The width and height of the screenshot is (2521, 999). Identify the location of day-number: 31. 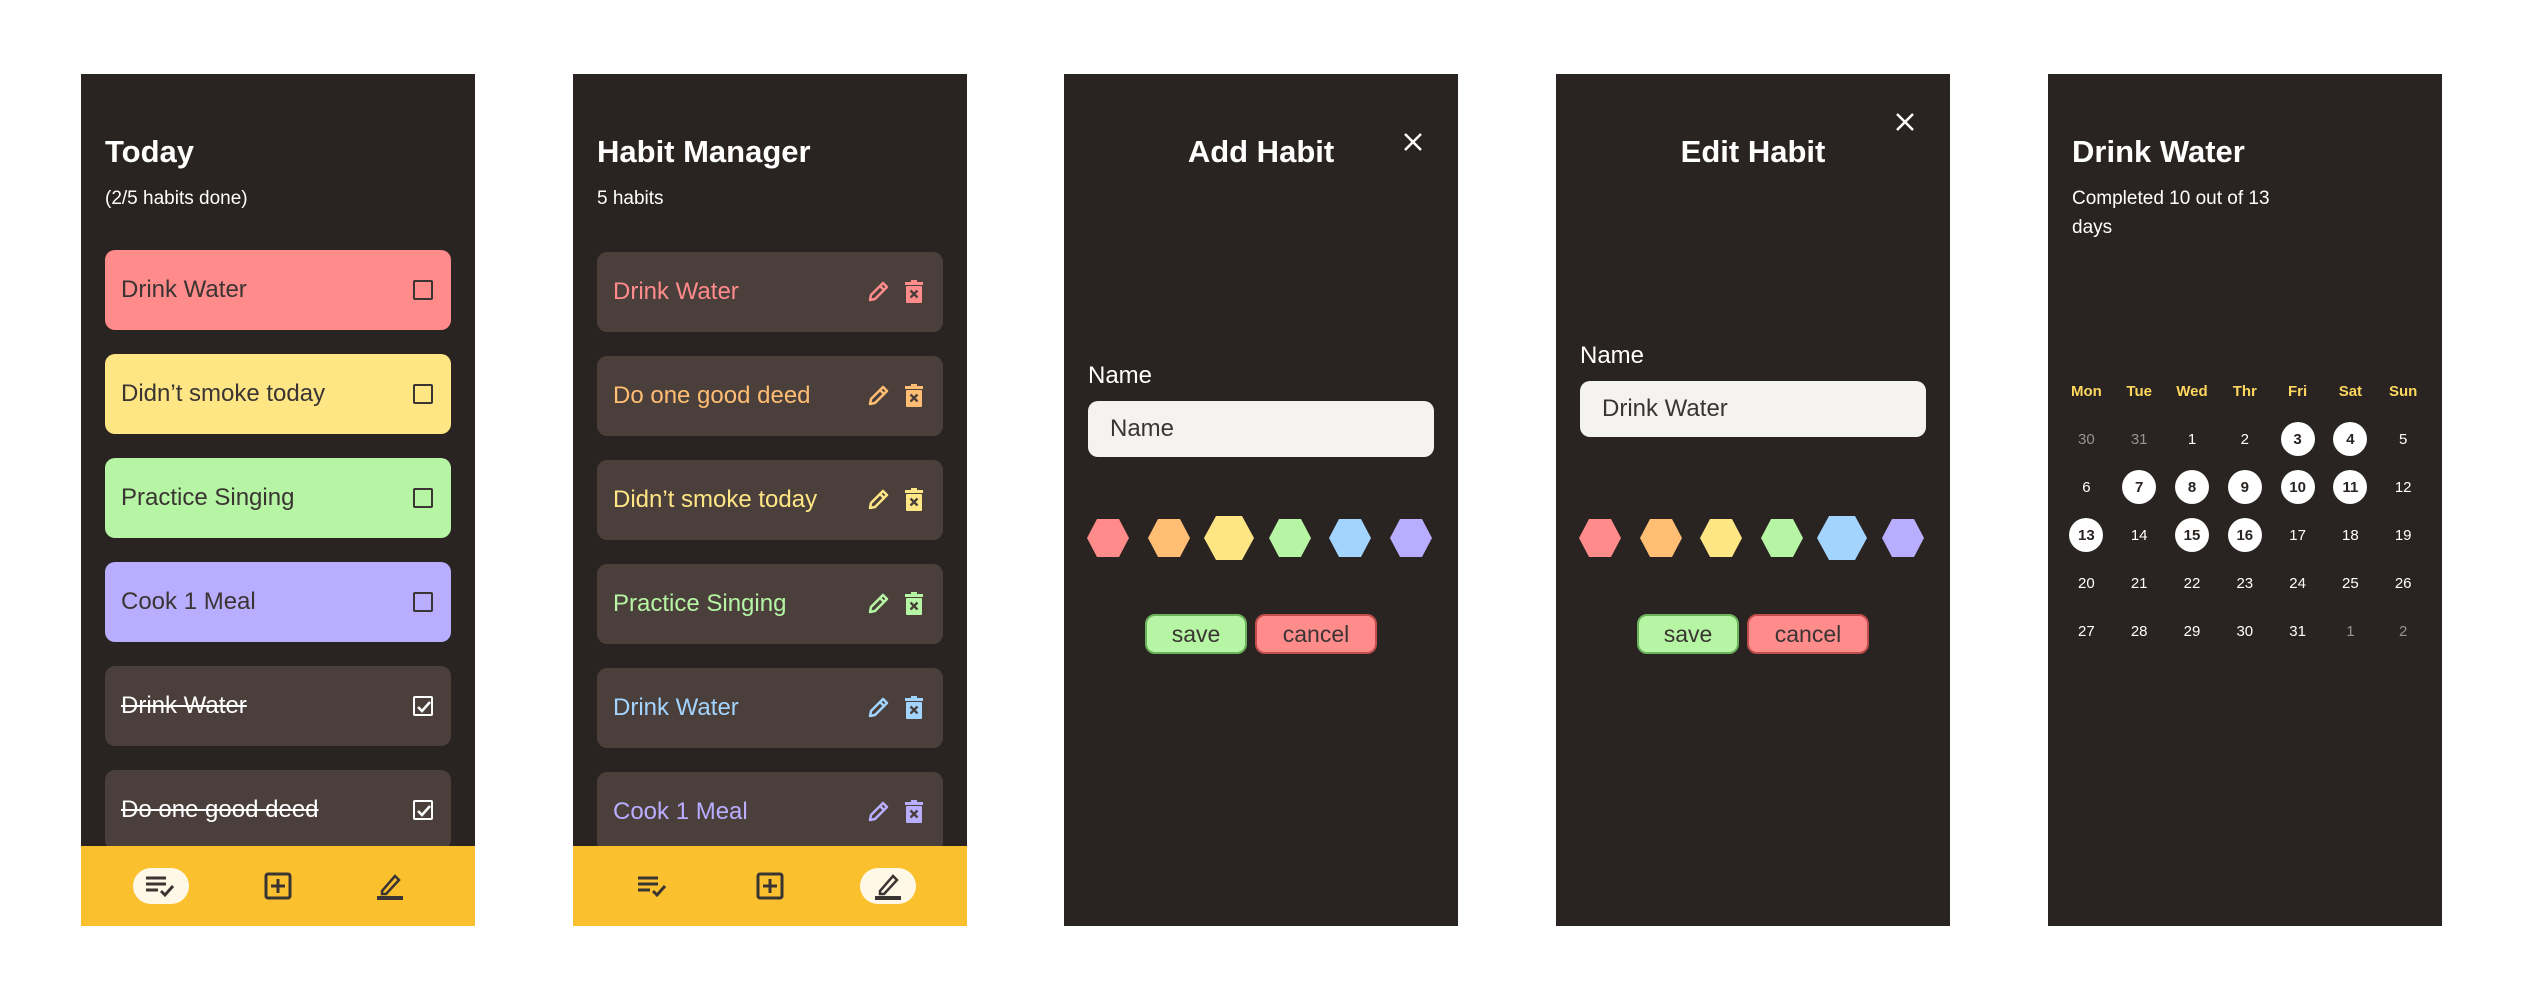
(2139, 439).